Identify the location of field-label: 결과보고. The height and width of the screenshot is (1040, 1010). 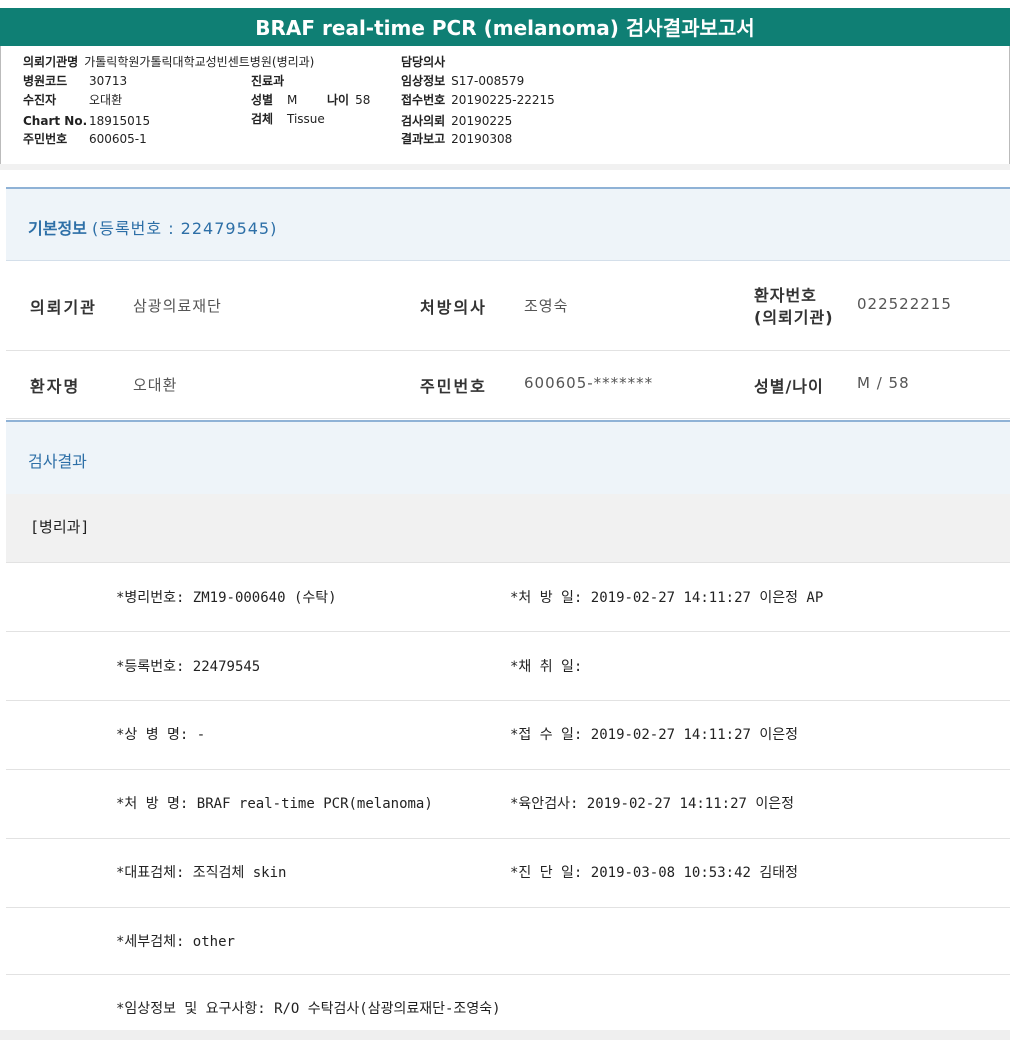
(423, 139).